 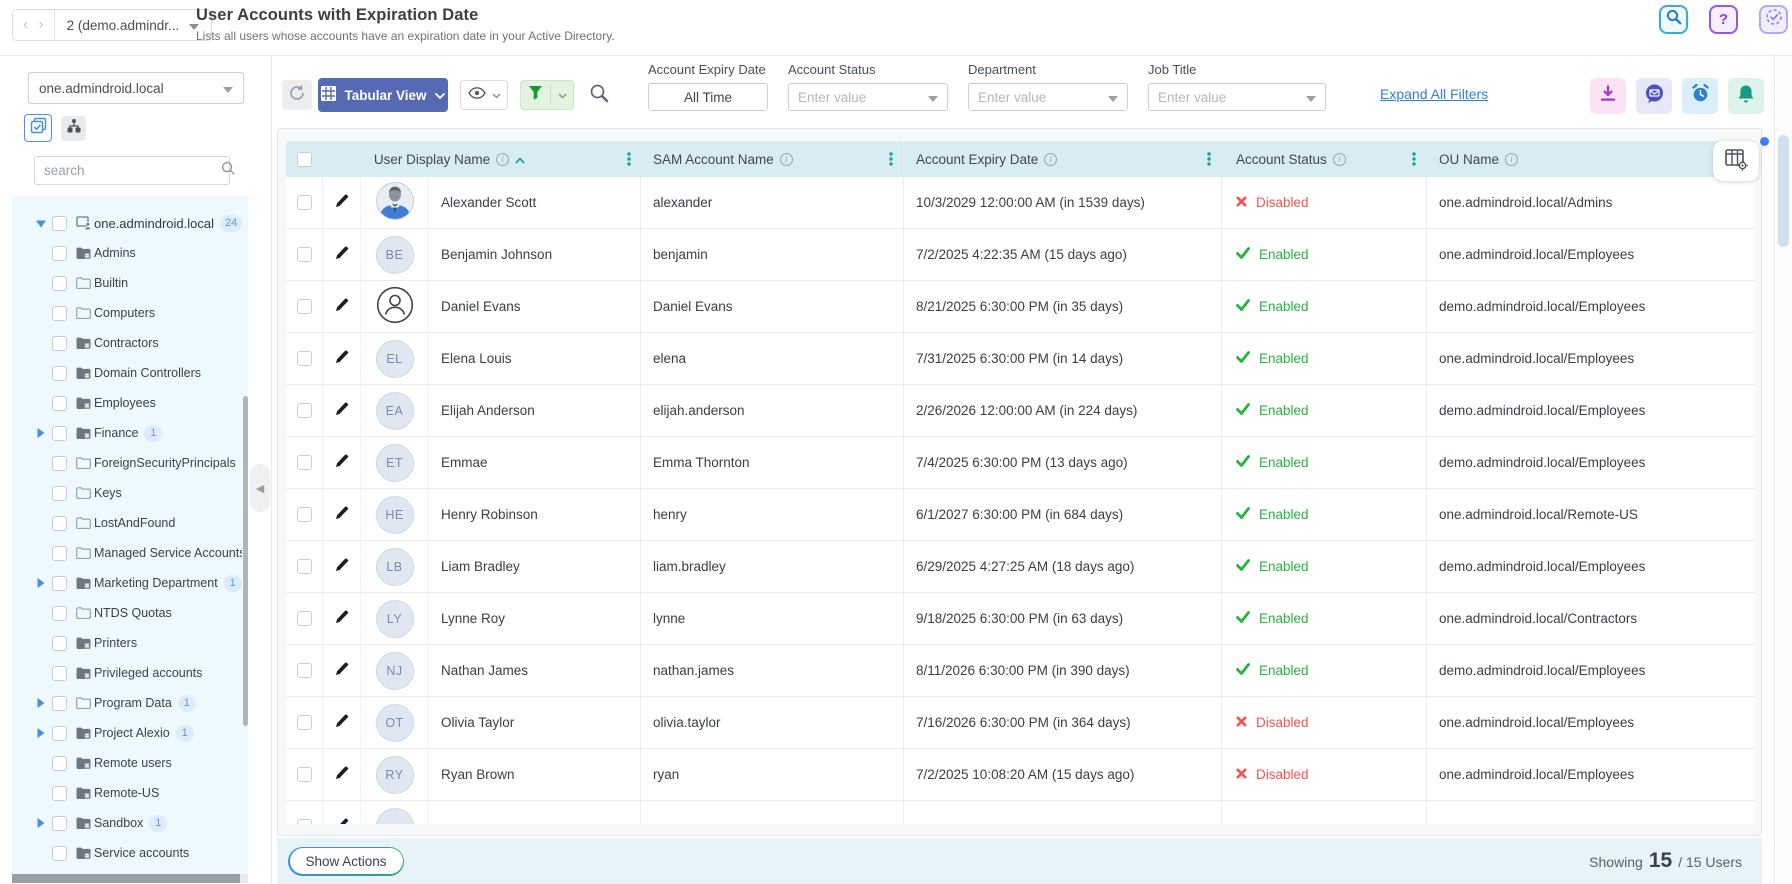 What do you see at coordinates (34, 25) in the screenshot?
I see `report-nav-arrows: ‹ ›` at bounding box center [34, 25].